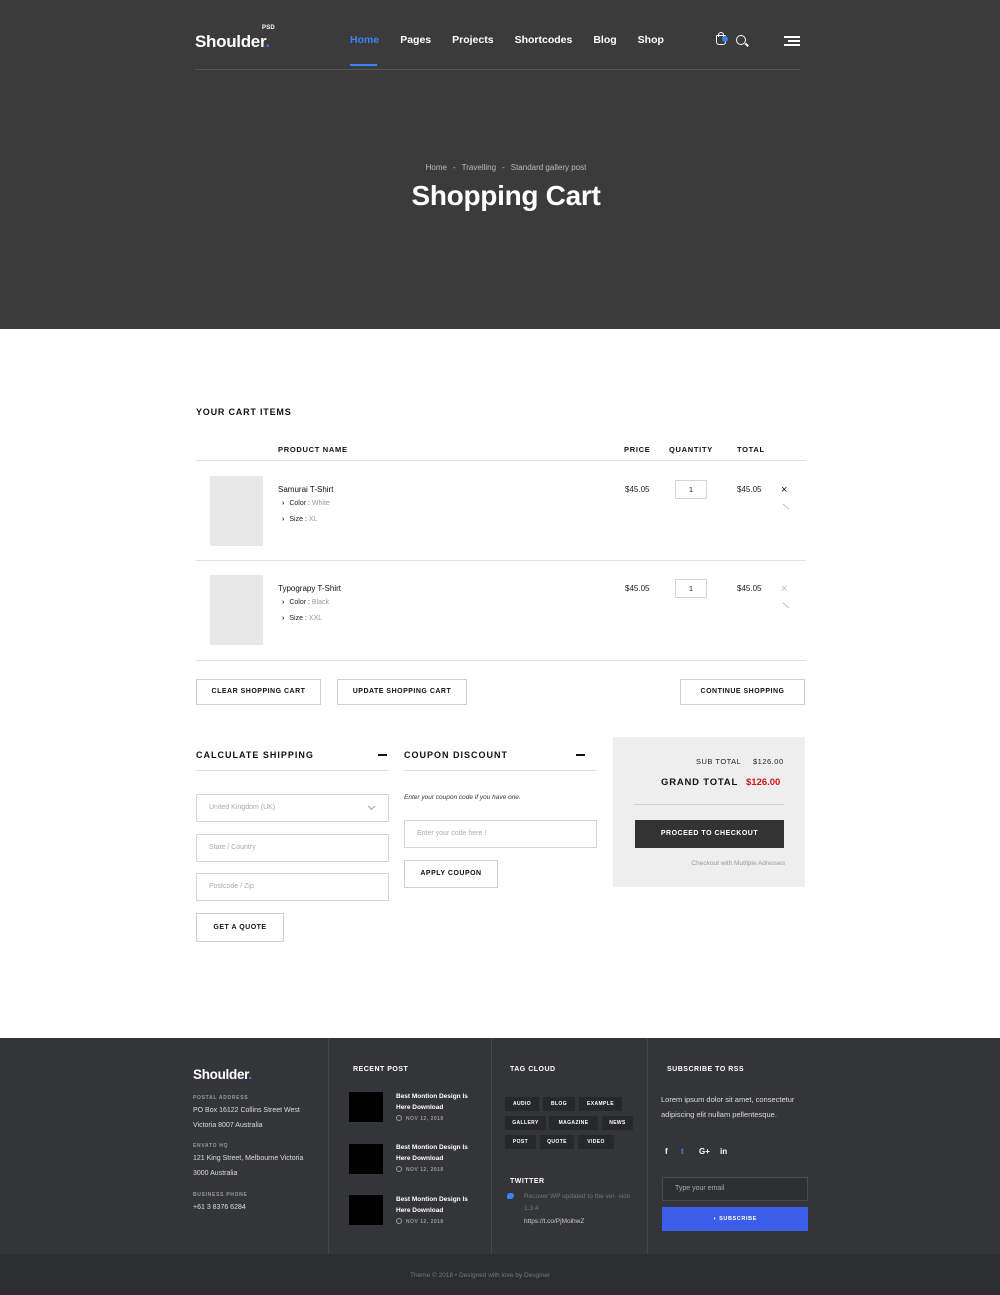  I want to click on recent-post-title: RECENT POST, so click(381, 1069).